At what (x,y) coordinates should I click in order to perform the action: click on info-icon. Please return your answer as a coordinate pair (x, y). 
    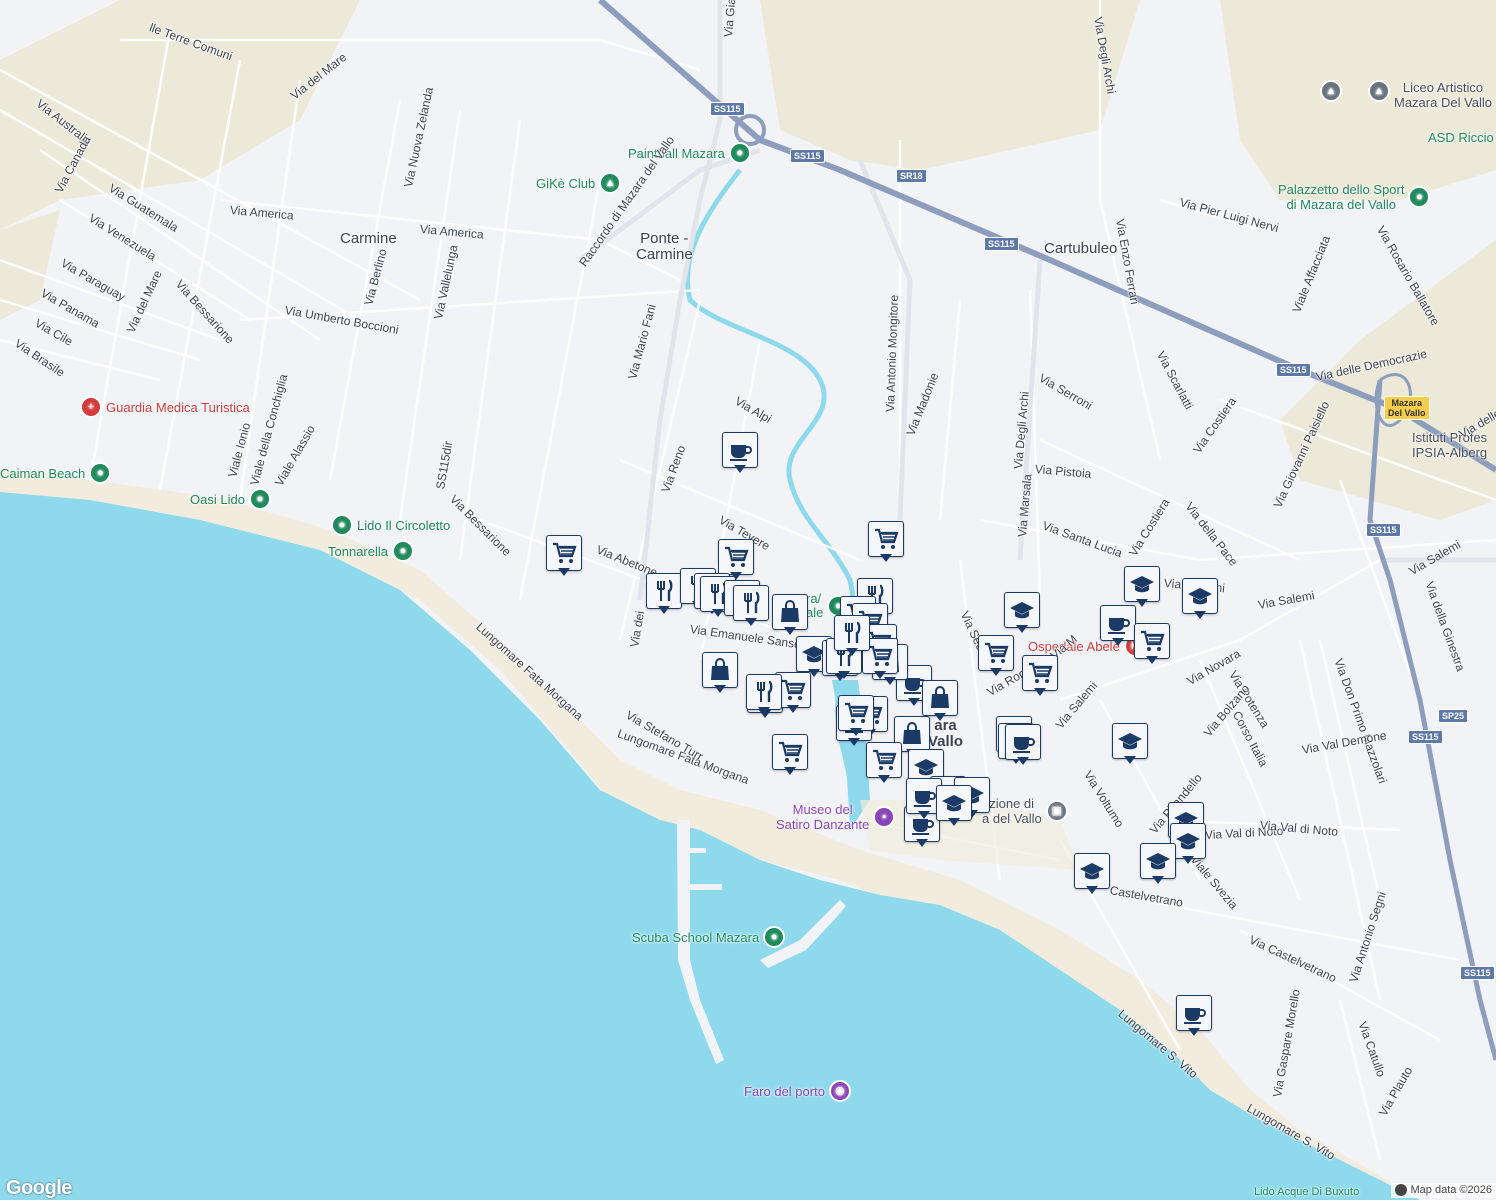
    Looking at the image, I should click on (1400, 1190).